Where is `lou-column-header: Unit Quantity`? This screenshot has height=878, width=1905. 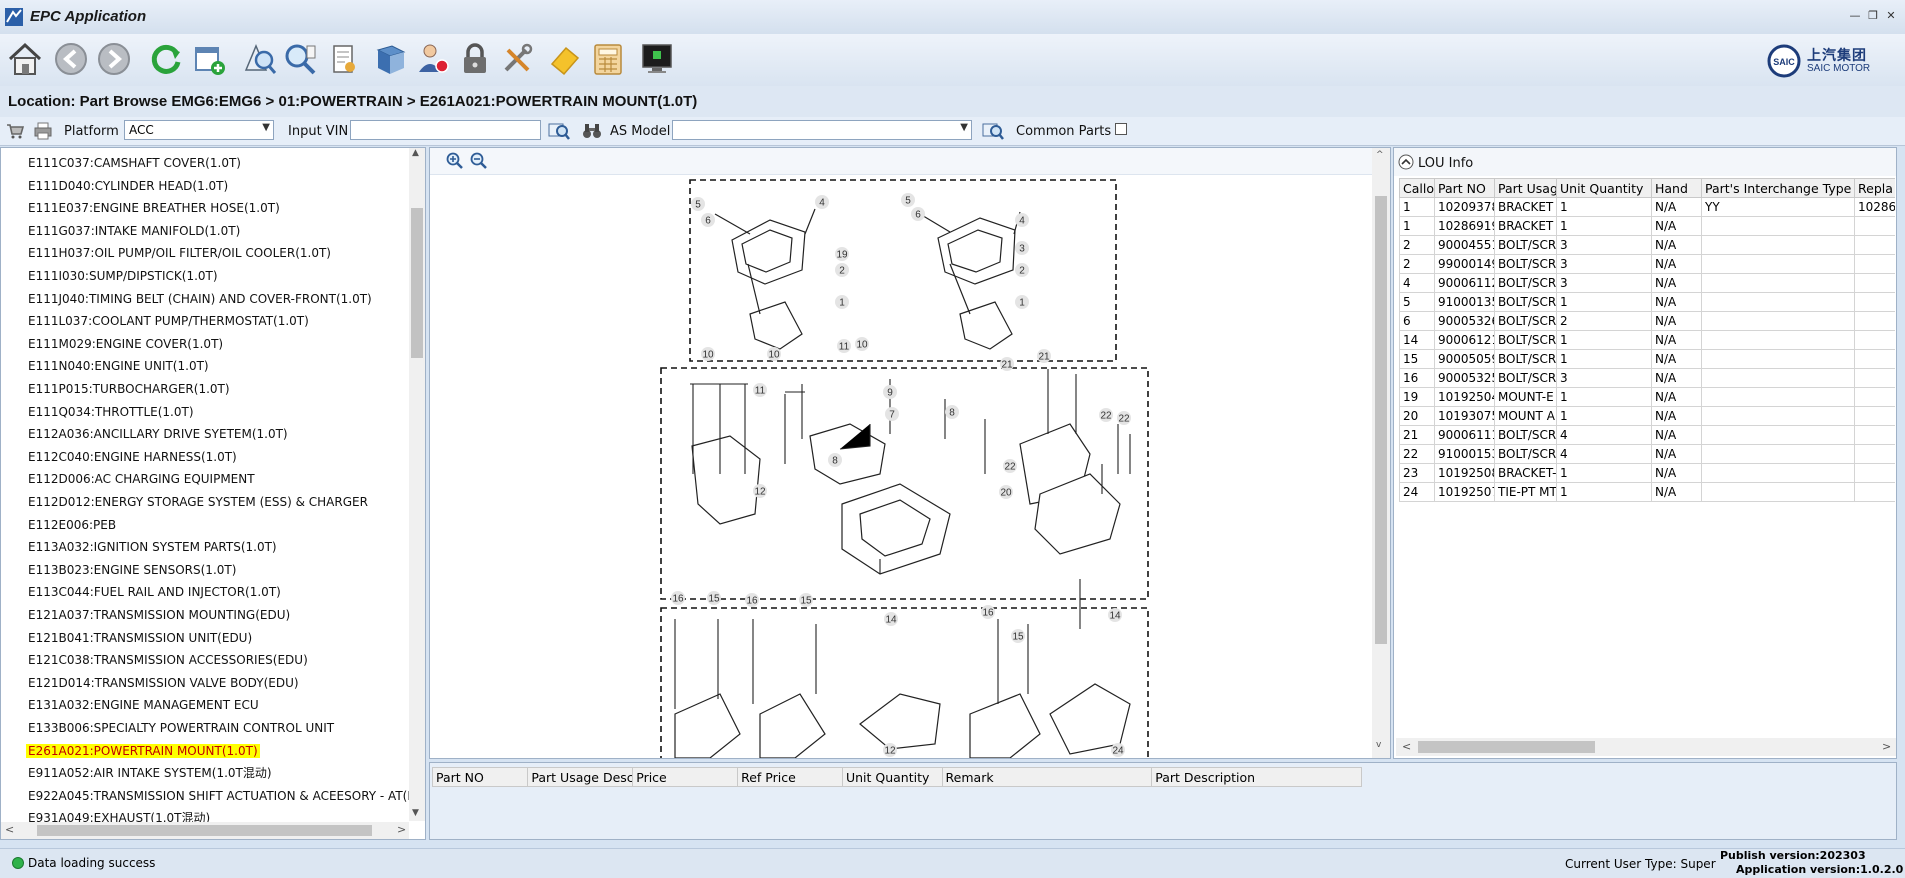 lou-column-header: Unit Quantity is located at coordinates (1604, 188).